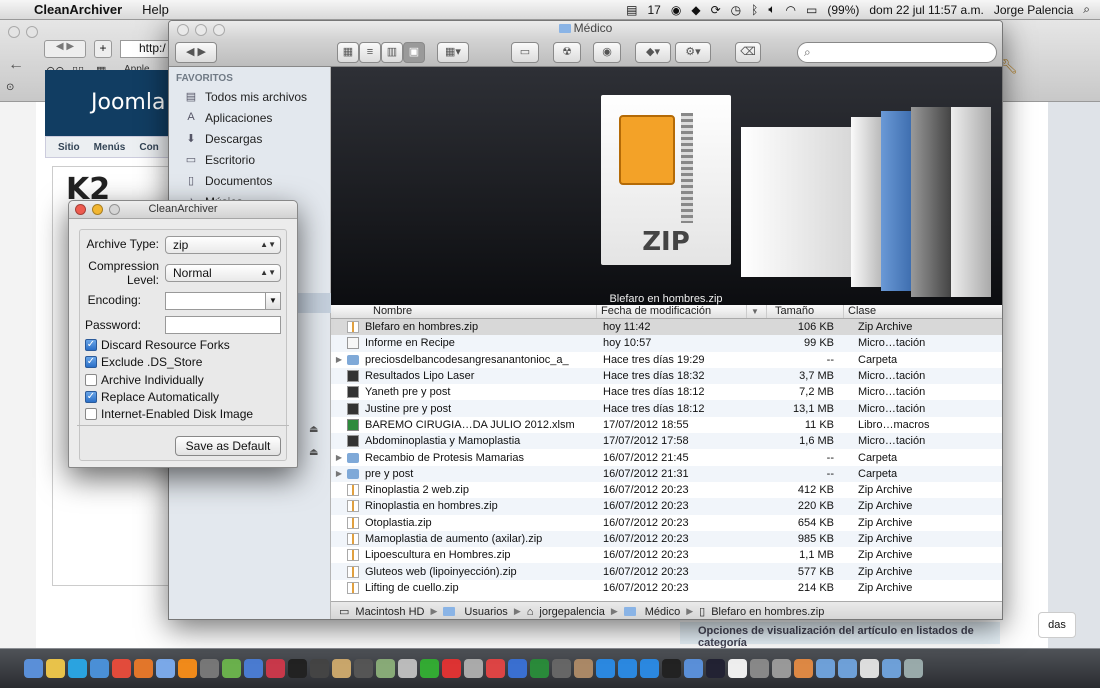 The height and width of the screenshot is (688, 1100). What do you see at coordinates (275, 668) in the screenshot?
I see `photo-booth-icon` at bounding box center [275, 668].